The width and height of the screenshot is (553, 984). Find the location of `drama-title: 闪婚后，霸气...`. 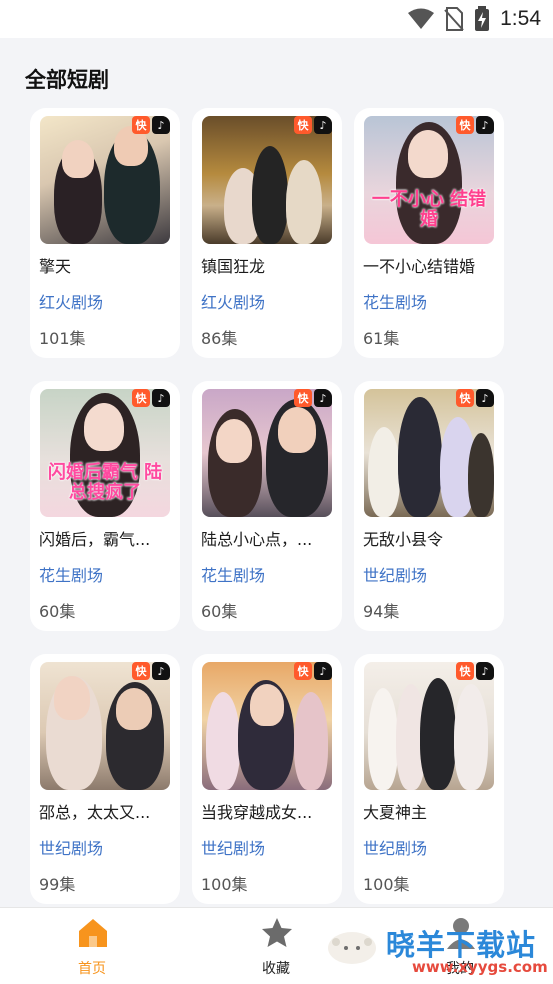

drama-title: 闪婚后，霸气... is located at coordinates (95, 539).